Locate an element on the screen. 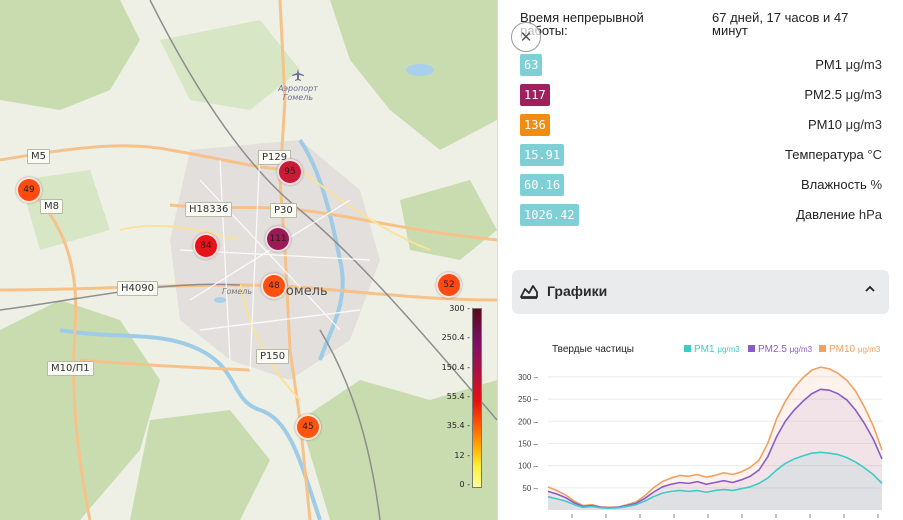 This screenshot has height=520, width=903. sensor-marker: 111 is located at coordinates (278, 239).